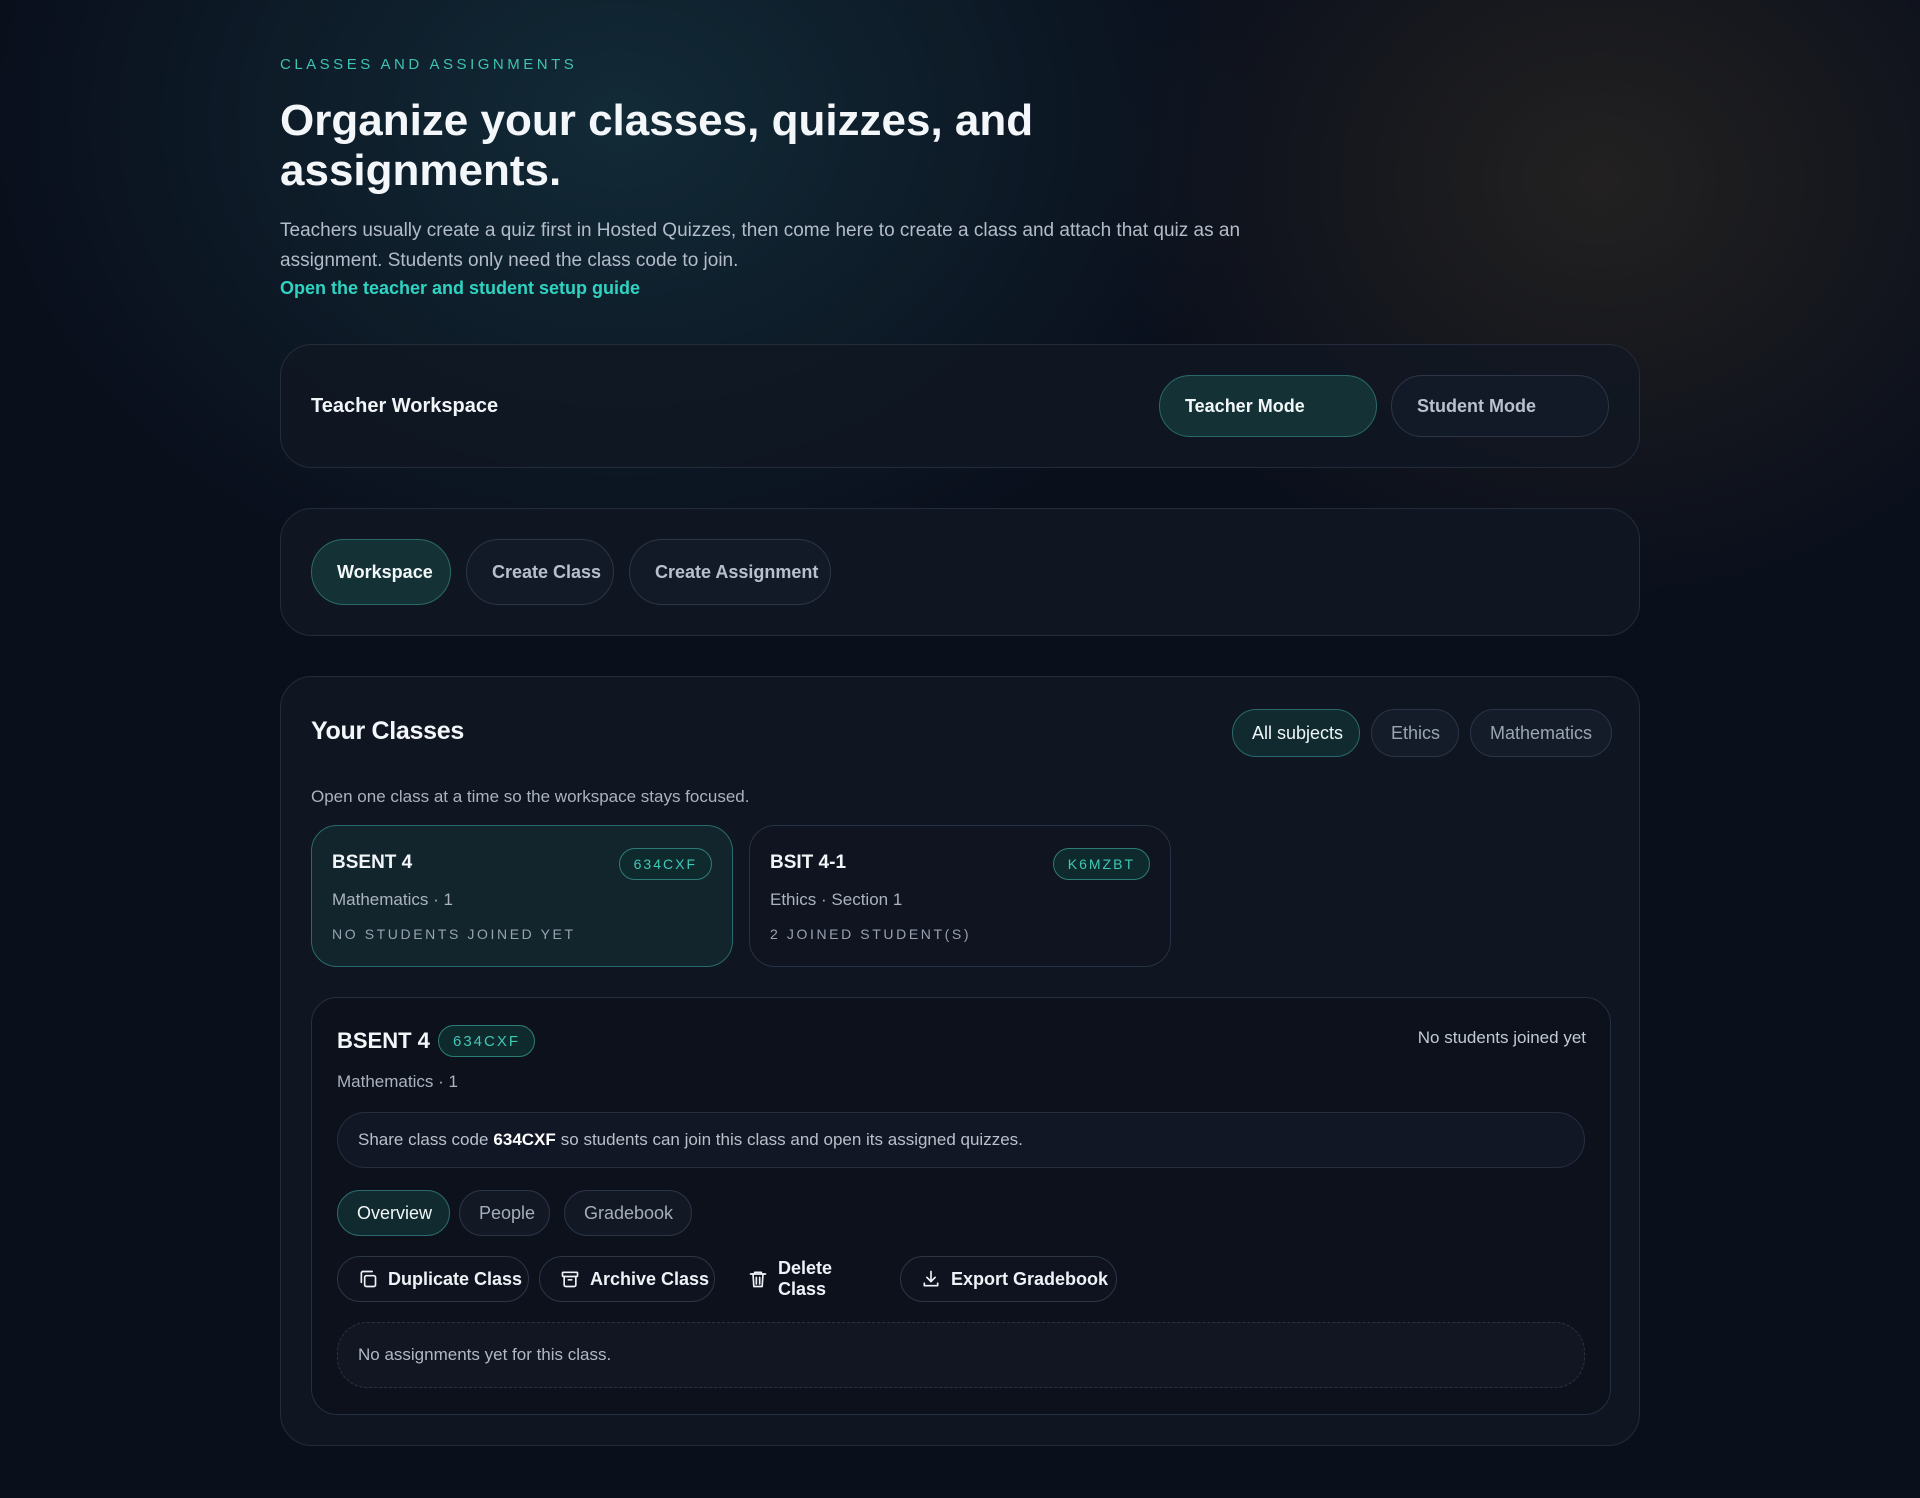 This screenshot has height=1498, width=1920. I want to click on filter-ethics: Ethics, so click(1415, 733).